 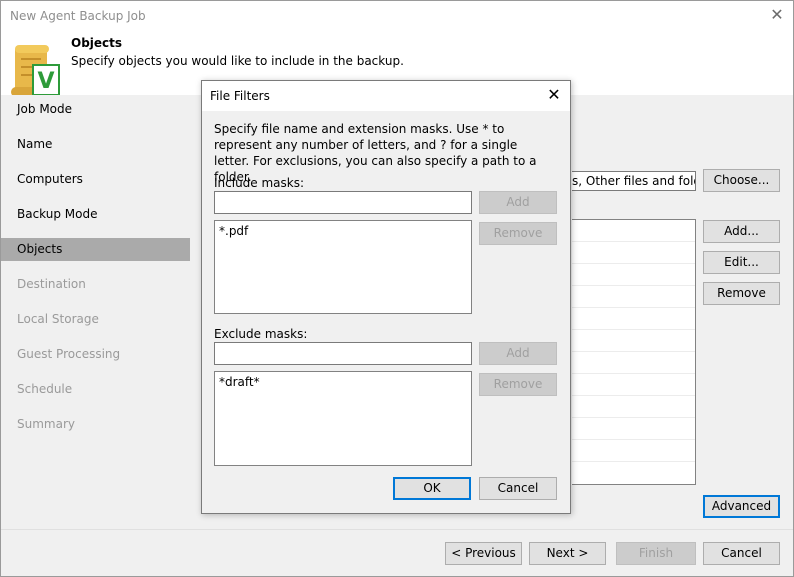 I want to click on include-mask-input, so click(x=343, y=202).